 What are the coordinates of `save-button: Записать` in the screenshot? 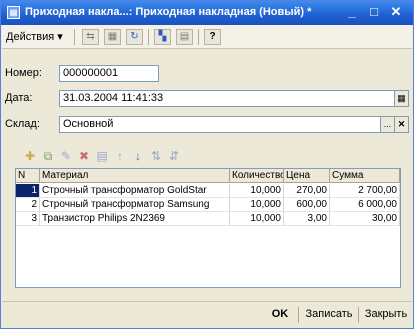 It's located at (329, 315).